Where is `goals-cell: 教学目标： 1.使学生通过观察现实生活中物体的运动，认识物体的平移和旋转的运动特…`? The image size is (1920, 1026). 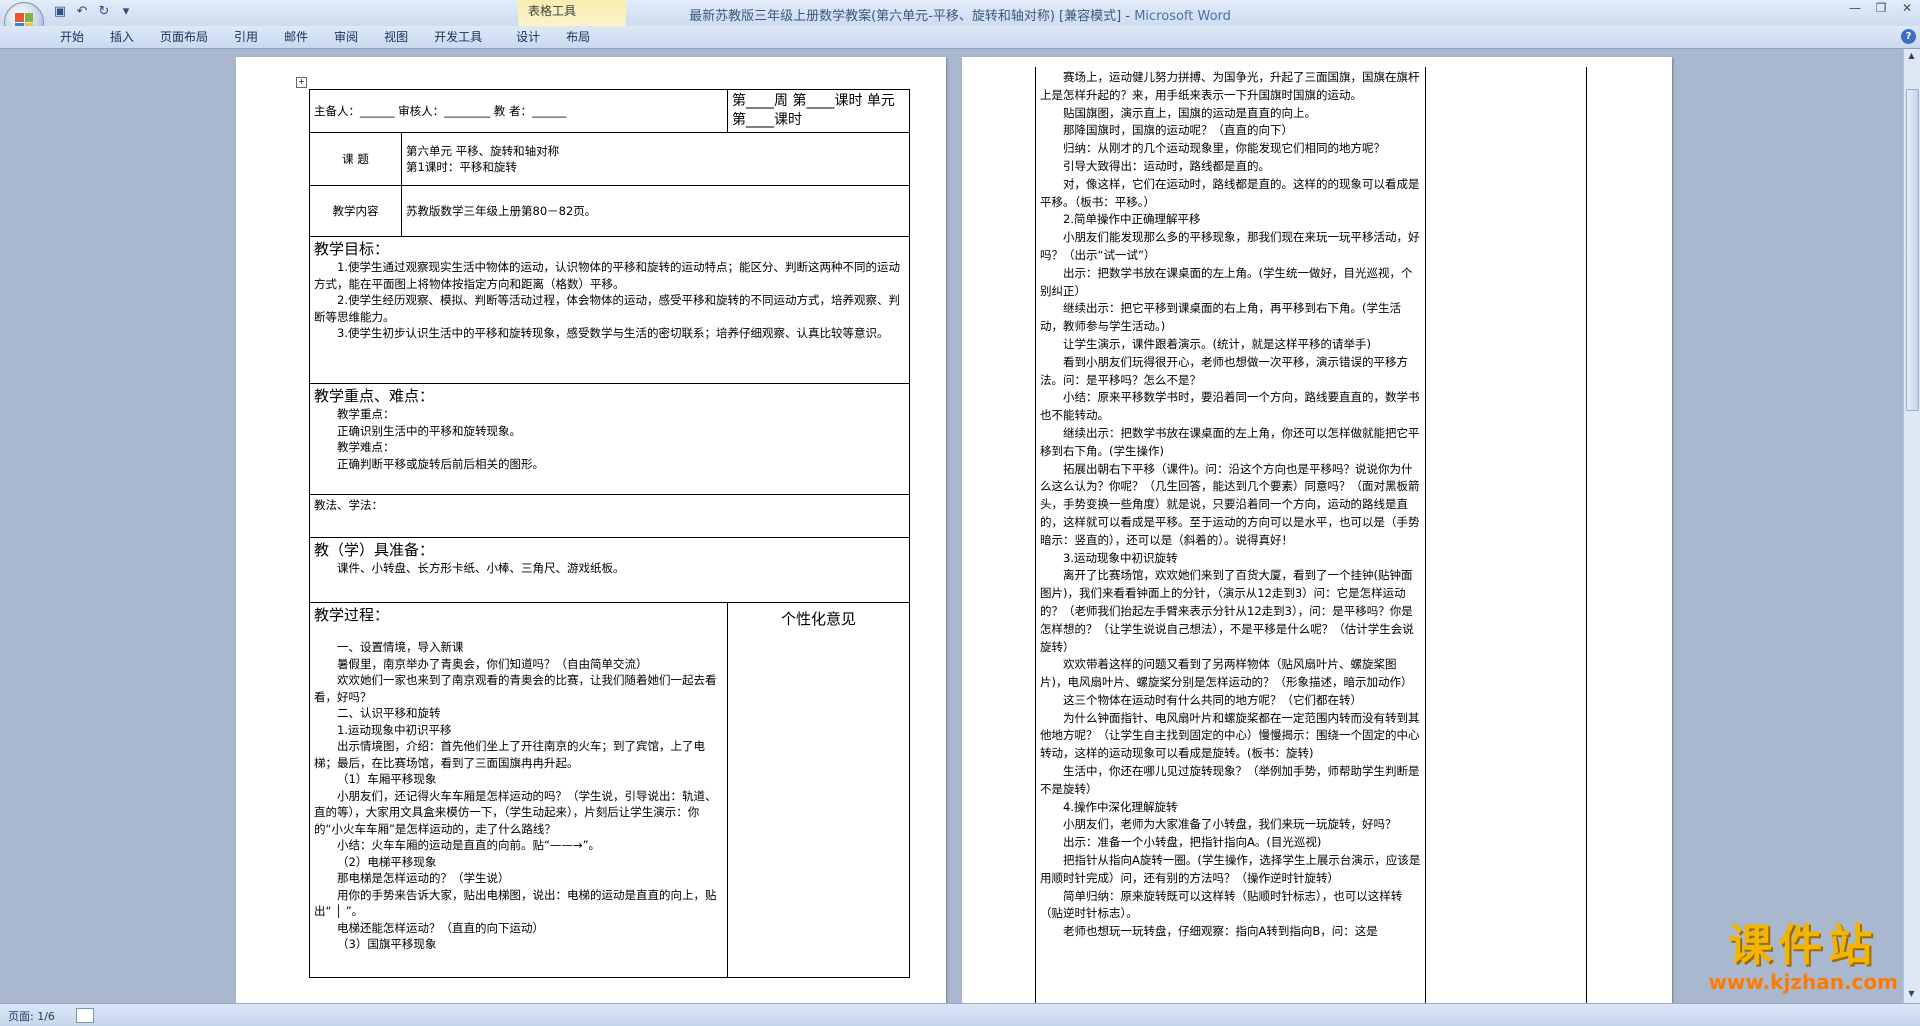
goals-cell: 教学目标： 1.使学生通过观察现实生活中物体的运动，认识物体的平移和旋转的运动特… is located at coordinates (609, 310).